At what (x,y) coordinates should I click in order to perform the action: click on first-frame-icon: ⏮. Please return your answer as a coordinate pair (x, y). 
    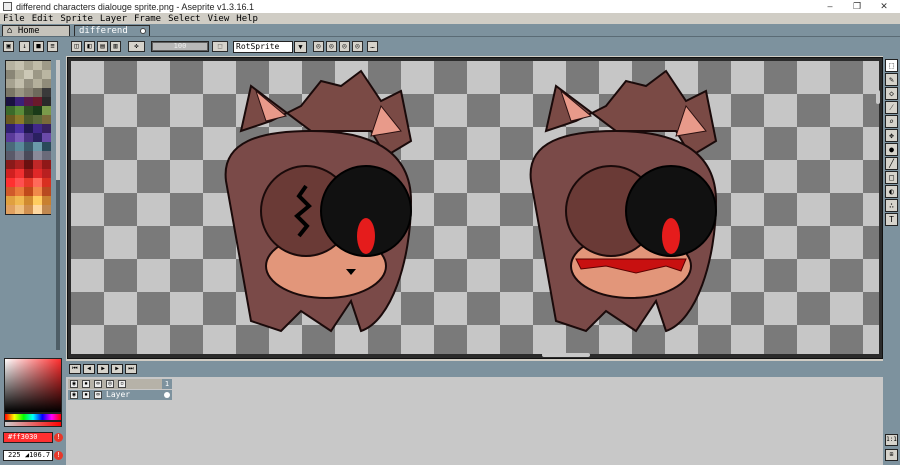
    Looking at the image, I should click on (75, 369).